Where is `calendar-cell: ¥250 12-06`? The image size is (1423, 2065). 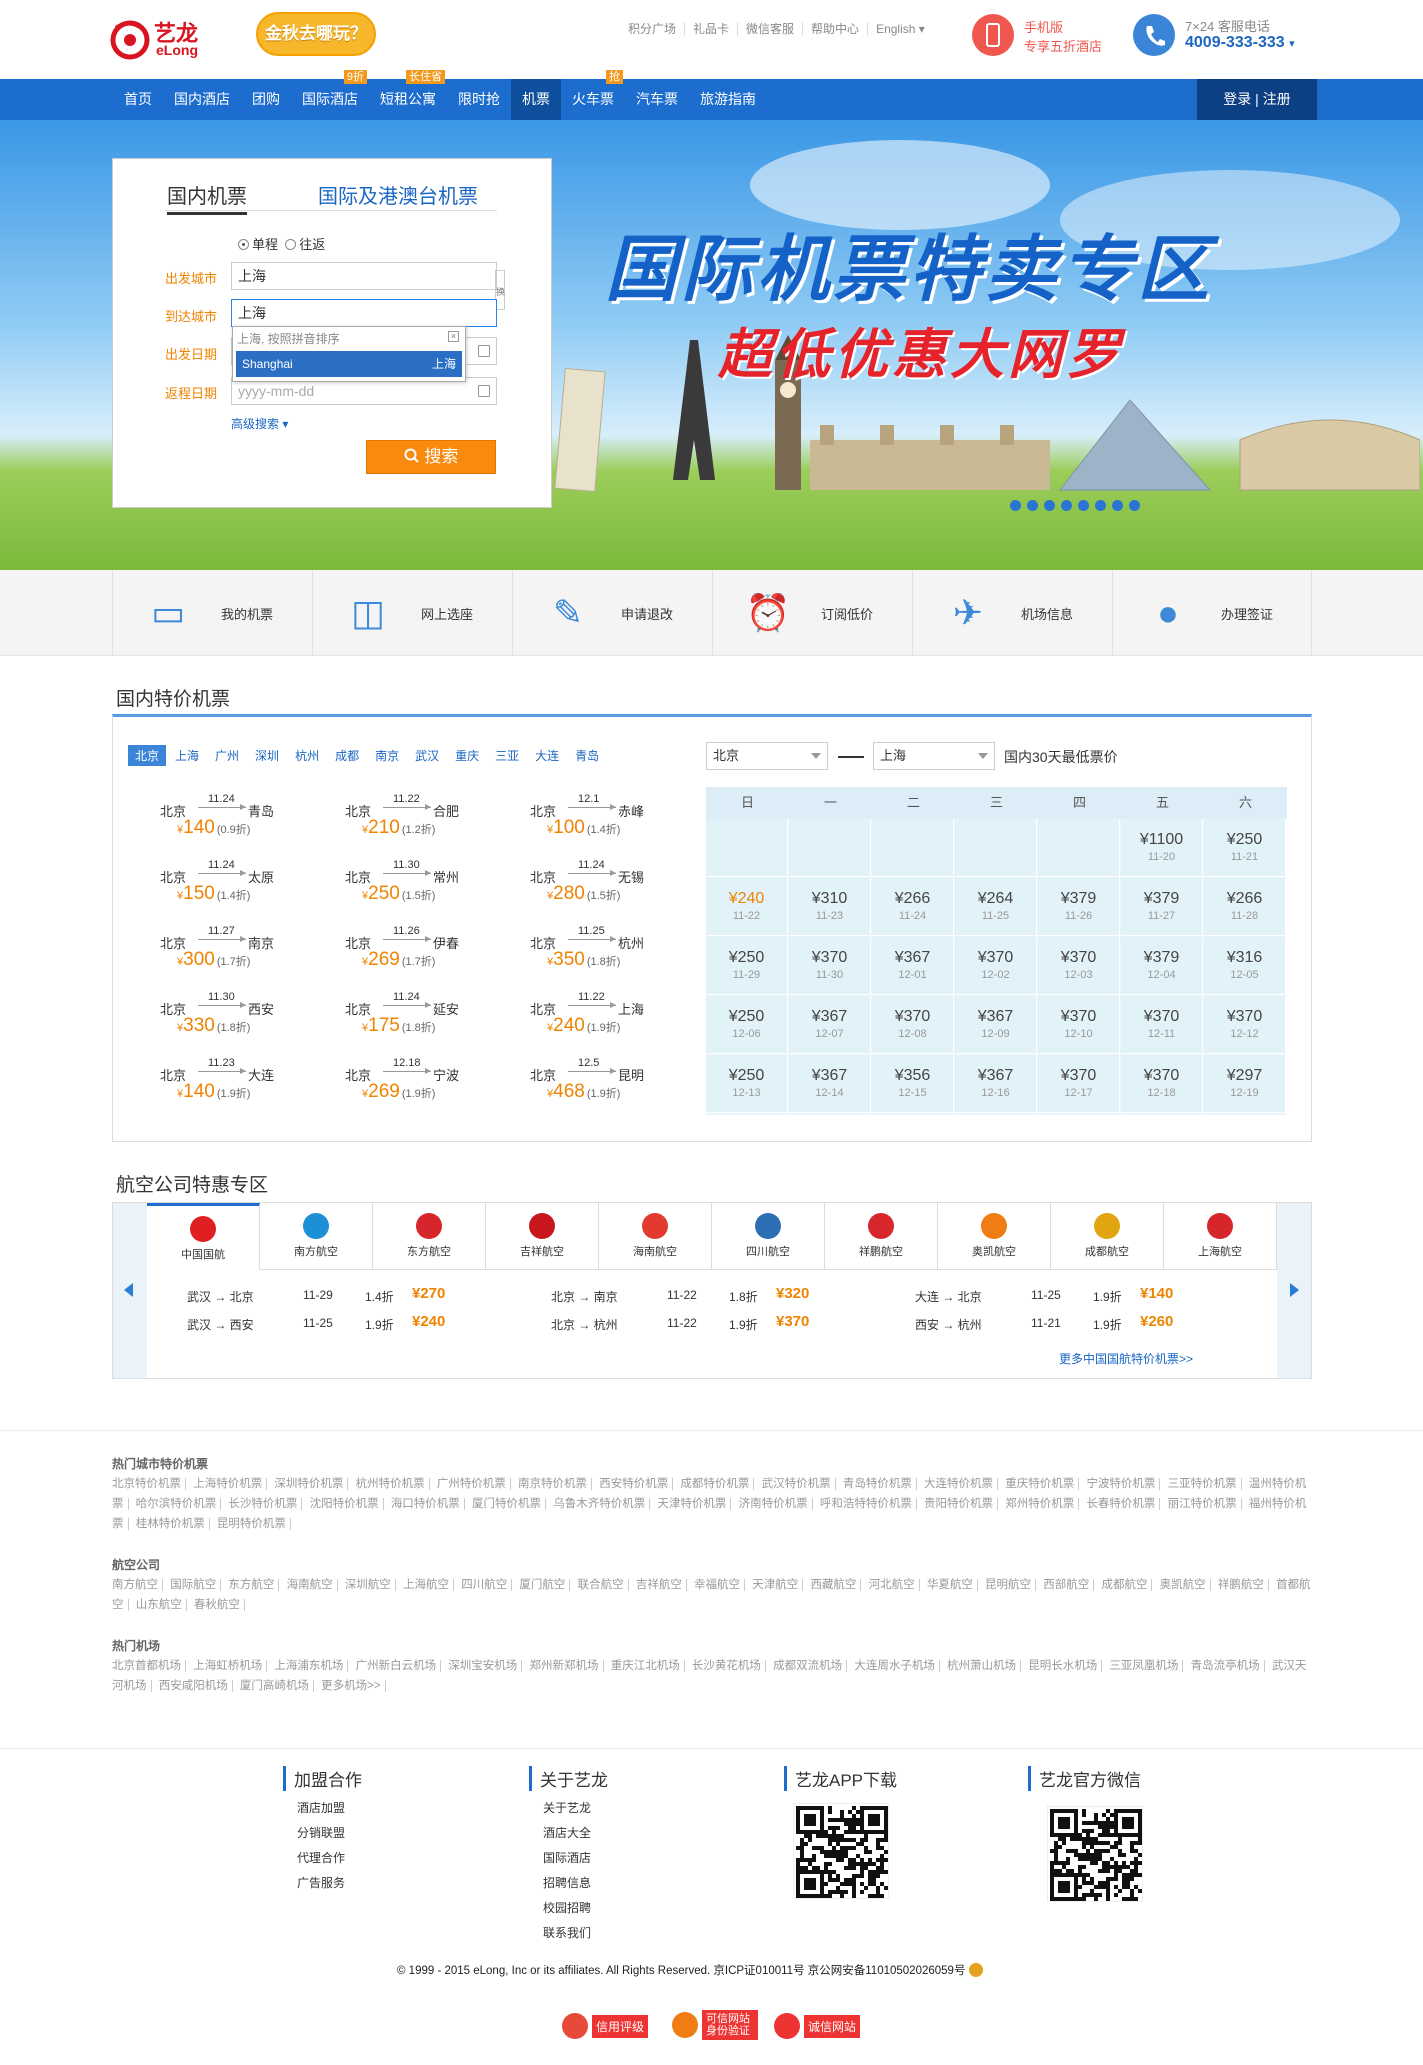
calendar-cell: ¥250 12-06 is located at coordinates (747, 1025).